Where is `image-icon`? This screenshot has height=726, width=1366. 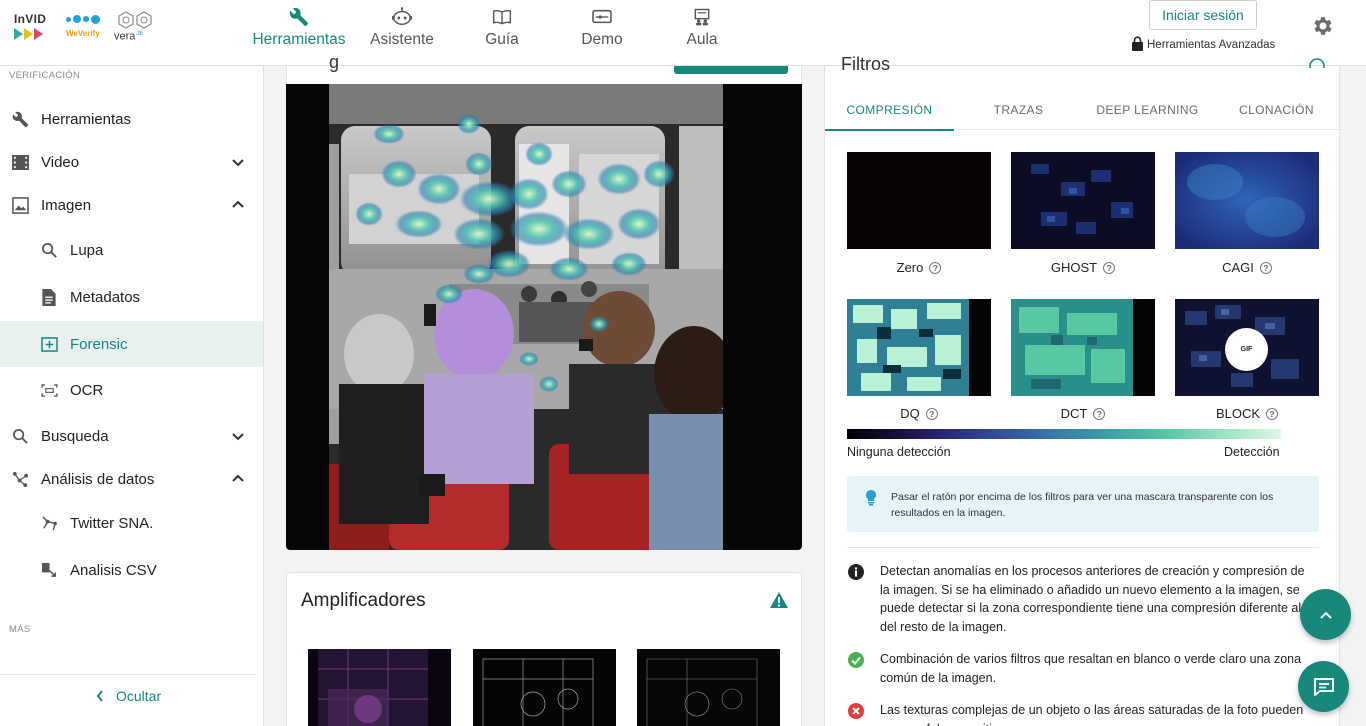 image-icon is located at coordinates (20, 205).